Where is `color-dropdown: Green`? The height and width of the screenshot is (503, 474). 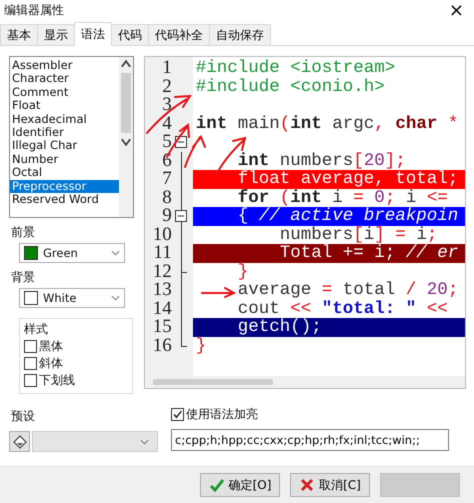 color-dropdown: Green is located at coordinates (72, 253).